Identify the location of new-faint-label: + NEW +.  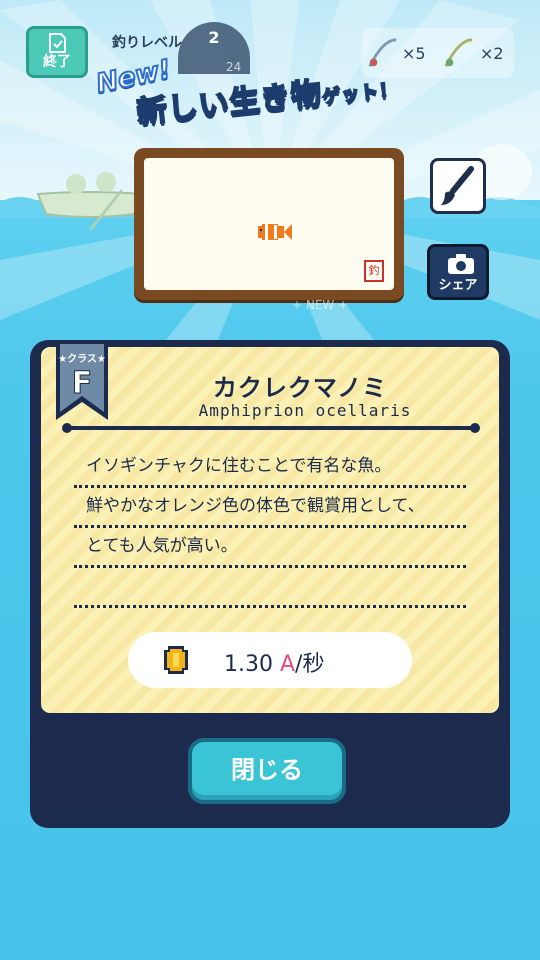
(320, 305).